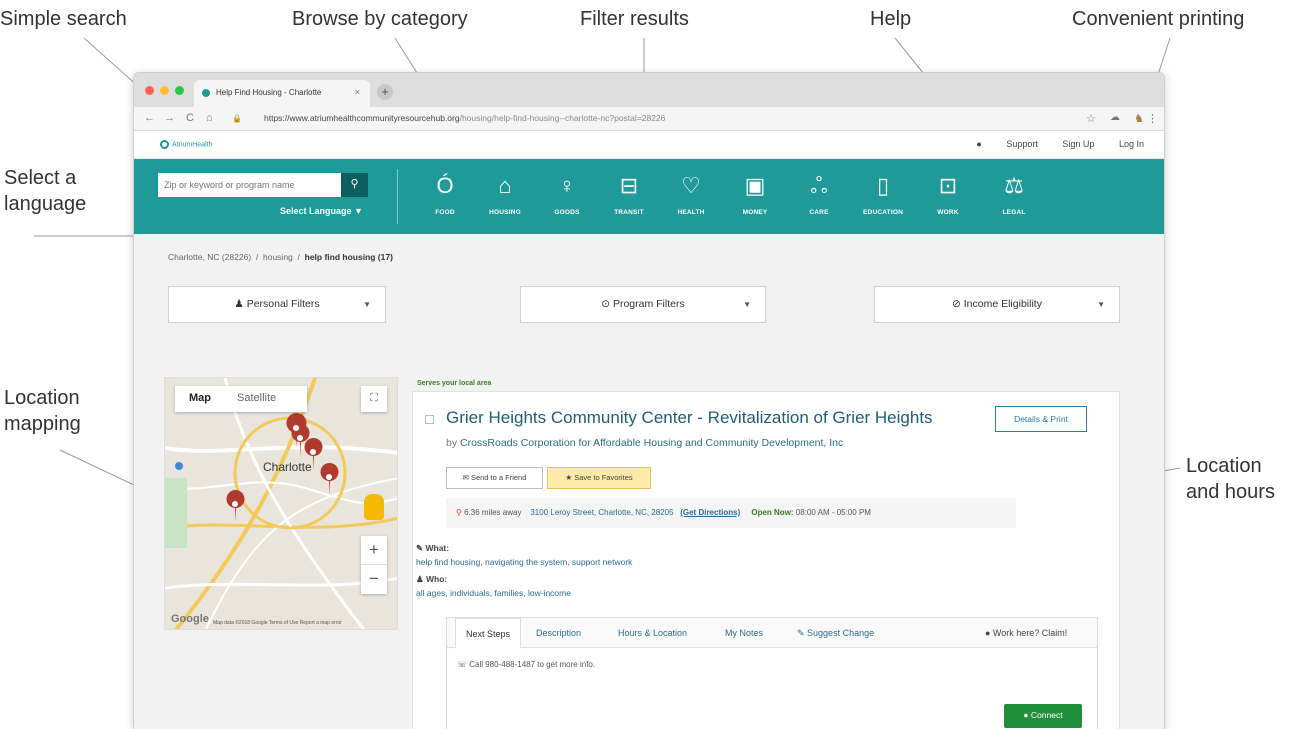 This screenshot has width=1298, height=729. Describe the element at coordinates (995, 144) in the screenshot. I see `support-link: ● Support` at that location.